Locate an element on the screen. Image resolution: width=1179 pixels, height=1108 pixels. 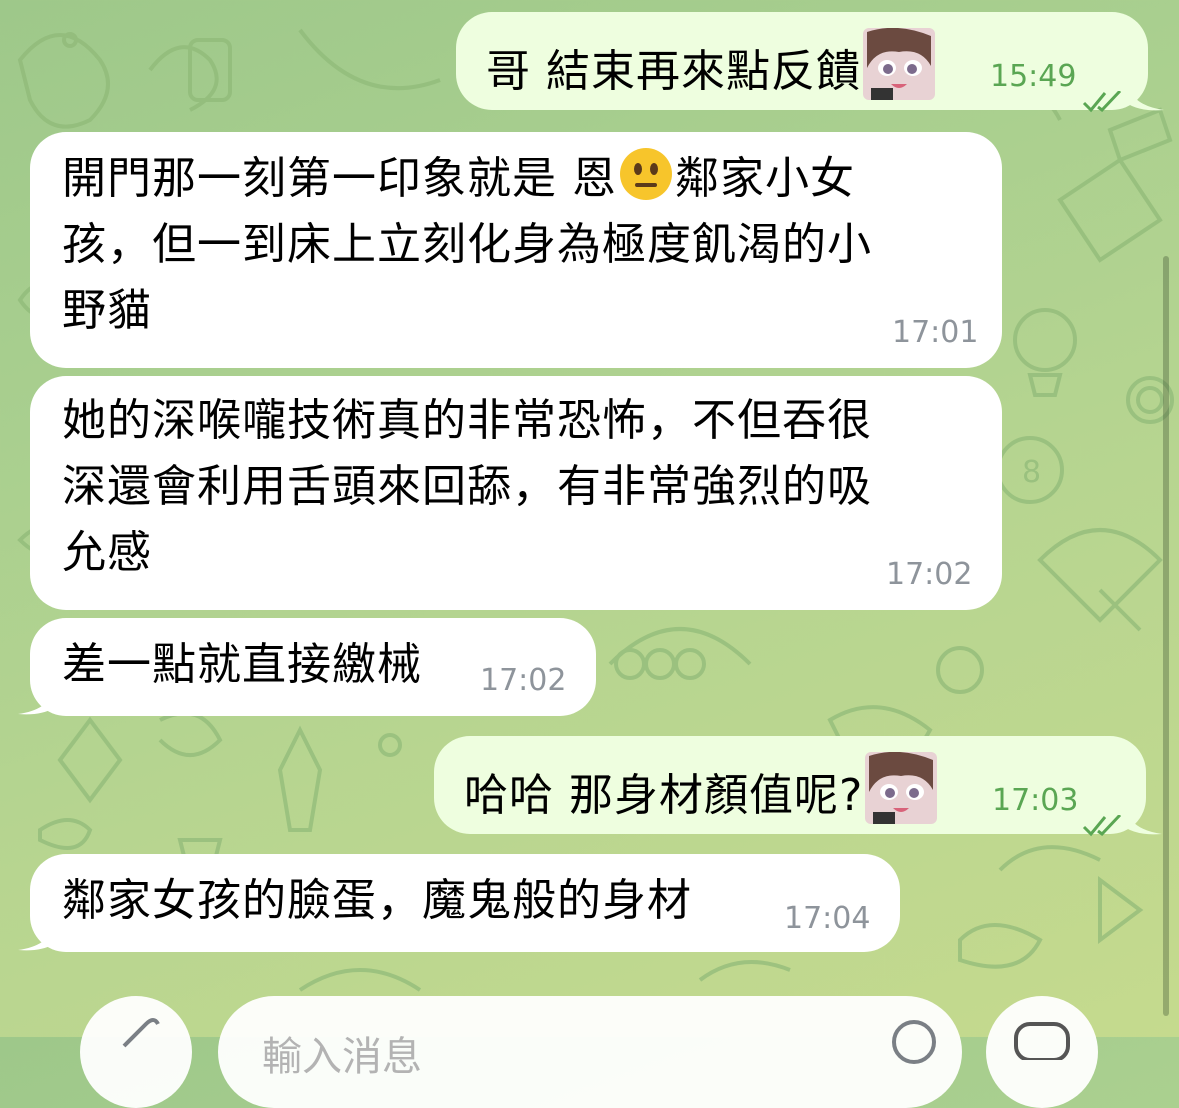
voice-button is located at coordinates (1042, 1052).